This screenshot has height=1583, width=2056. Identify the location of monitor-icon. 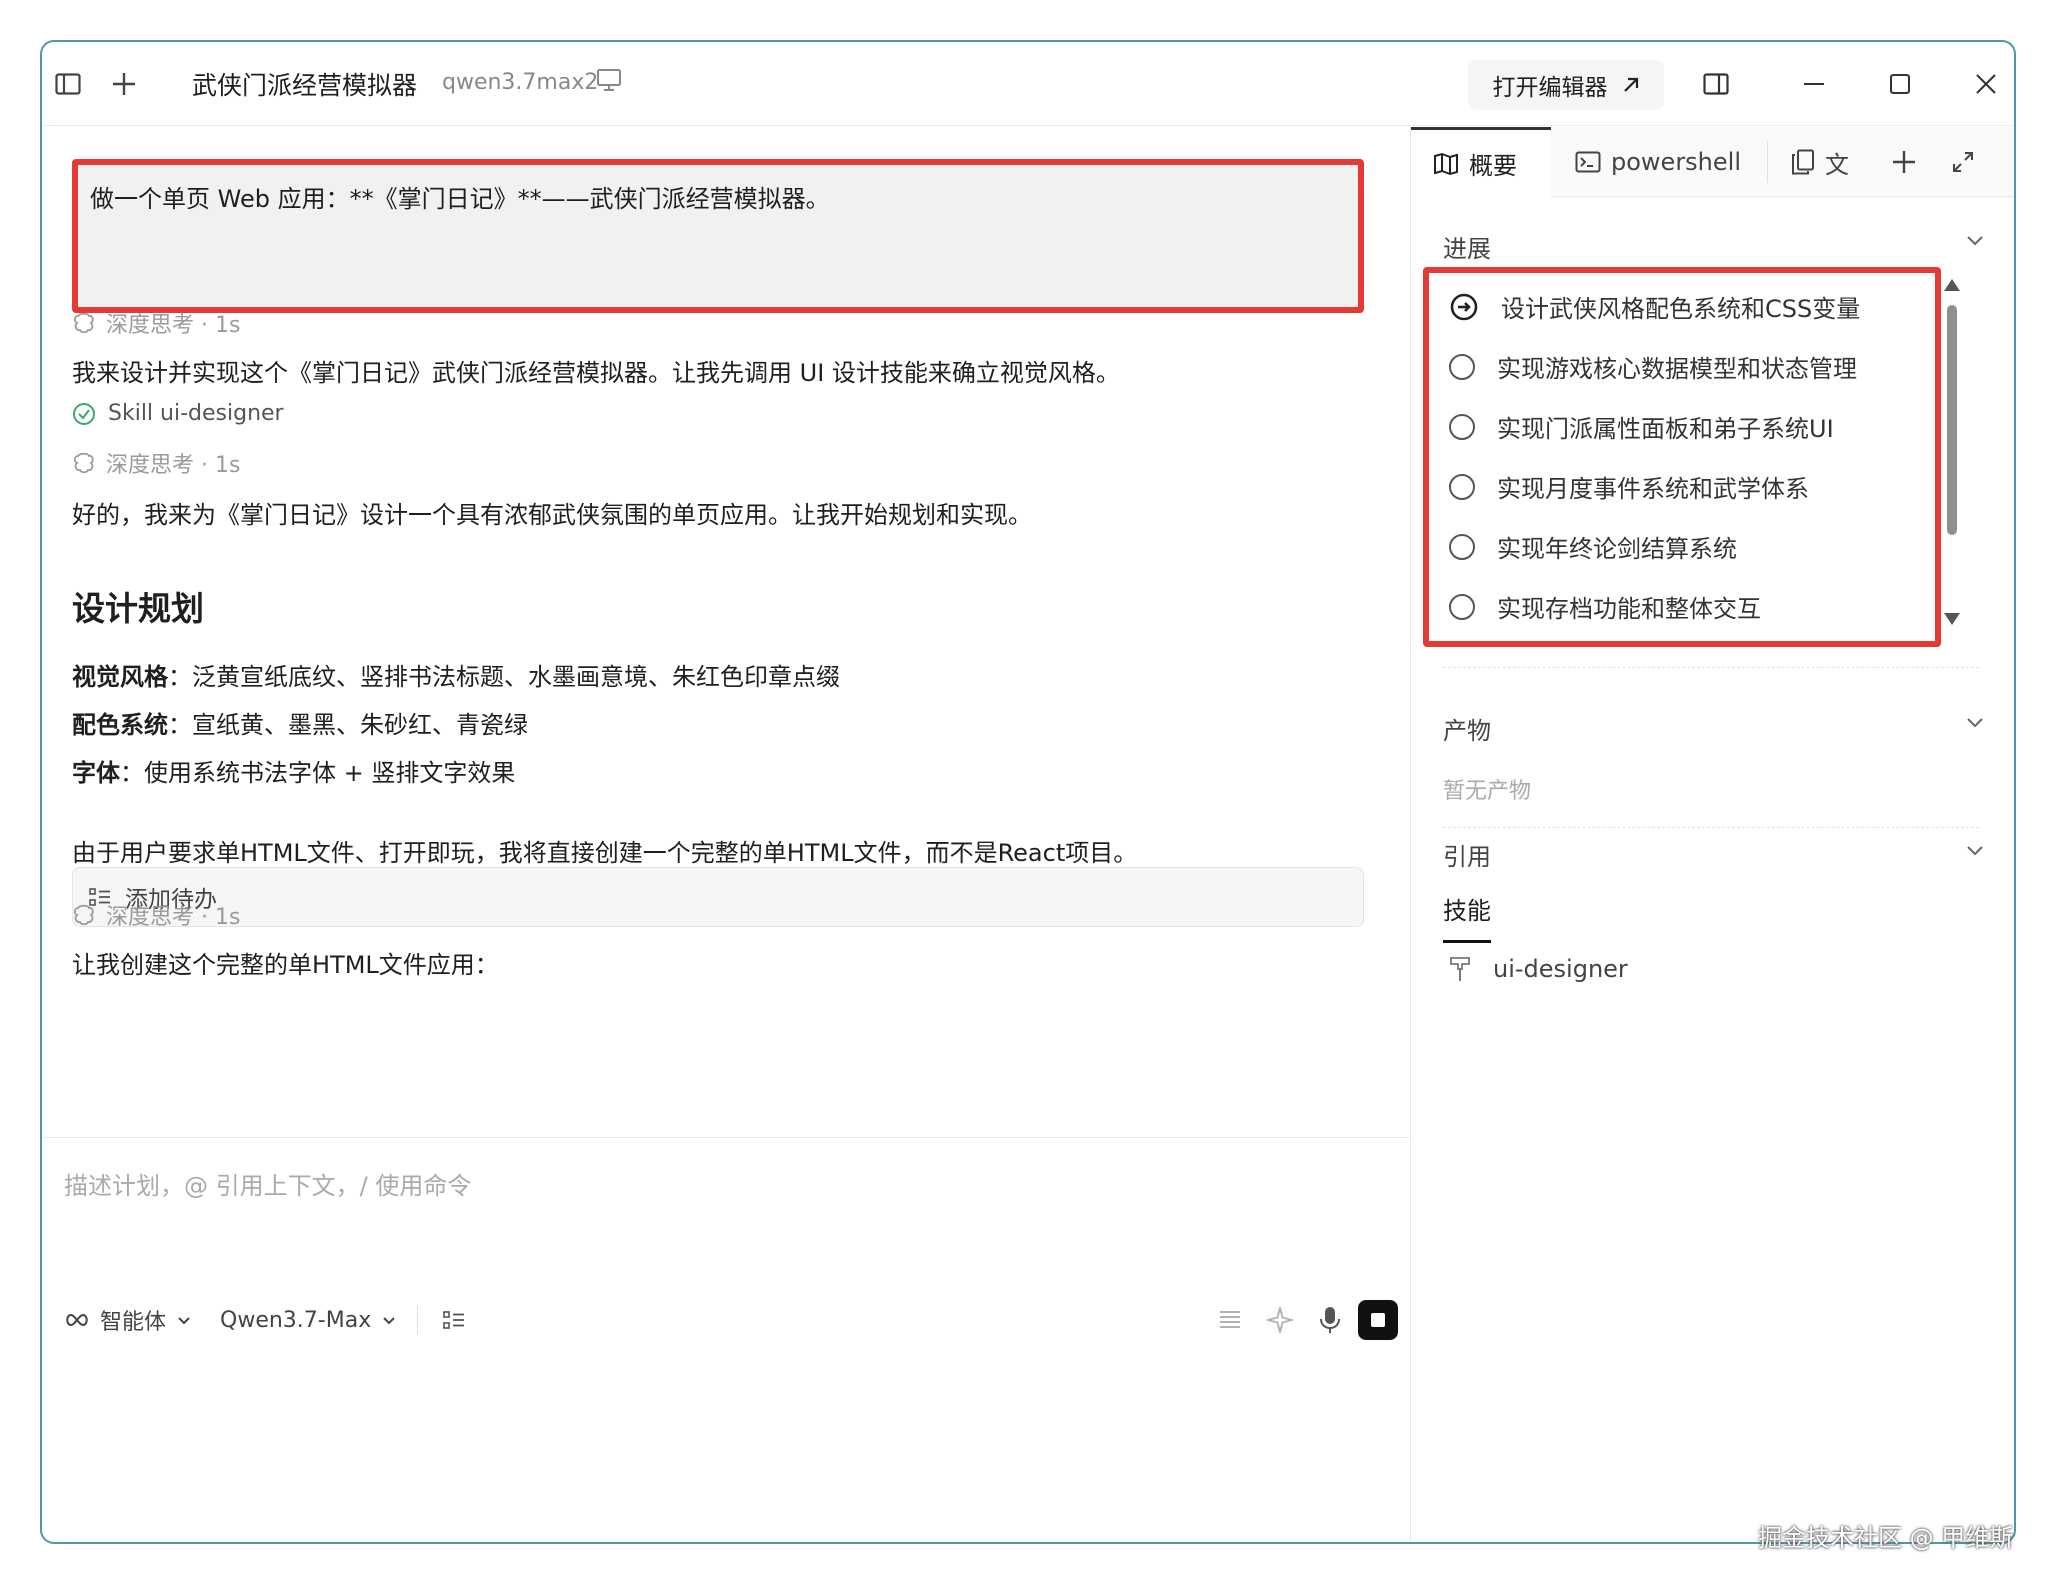
(609, 82).